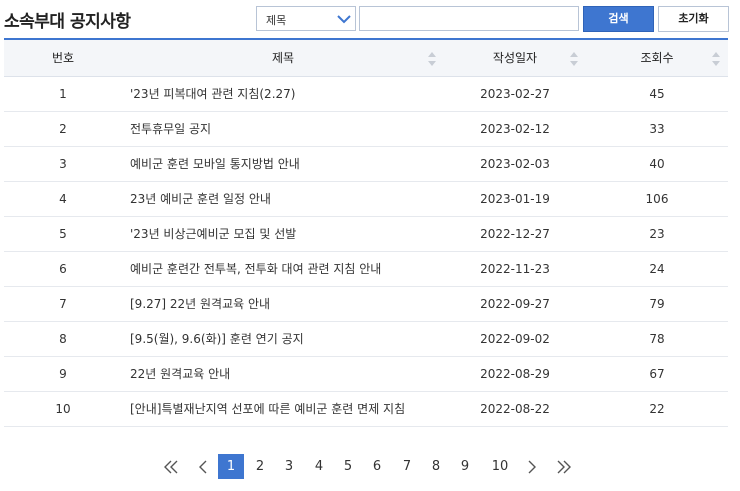  Describe the element at coordinates (693, 19) in the screenshot. I see `reset-button: 초기화` at that location.